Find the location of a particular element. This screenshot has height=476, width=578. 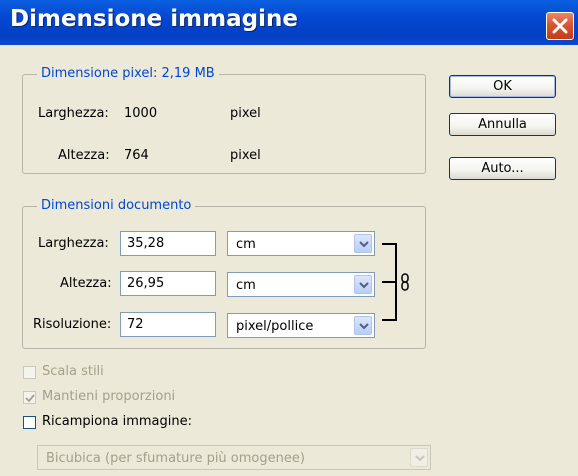

scale-styles-checkbox is located at coordinates (29, 372).